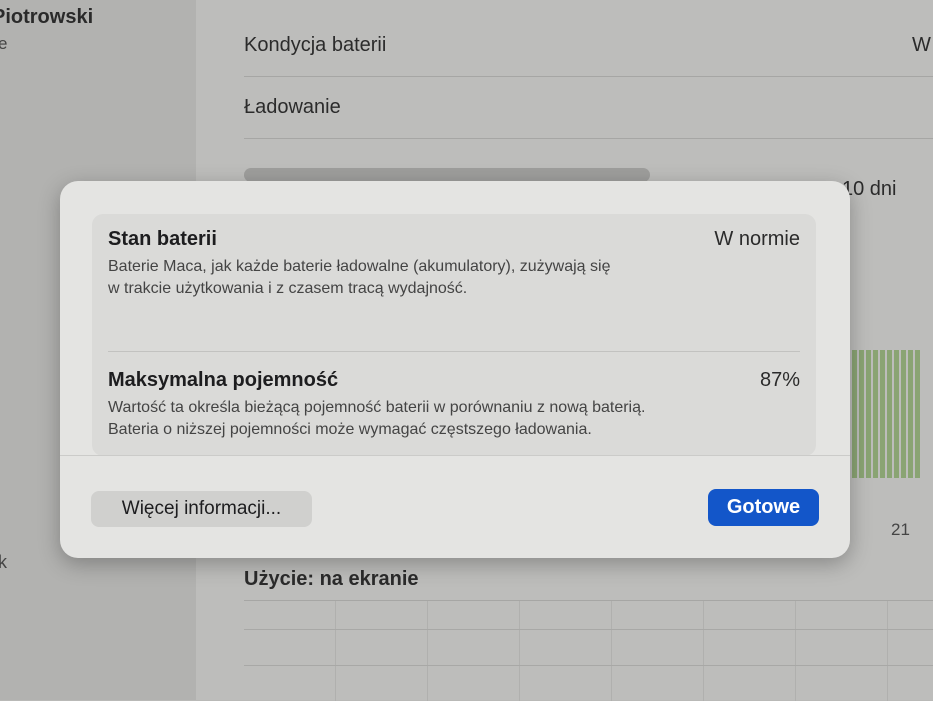 Image resolution: width=933 pixels, height=701 pixels. Describe the element at coordinates (447, 175) in the screenshot. I see `time-range-segmented-control` at that location.